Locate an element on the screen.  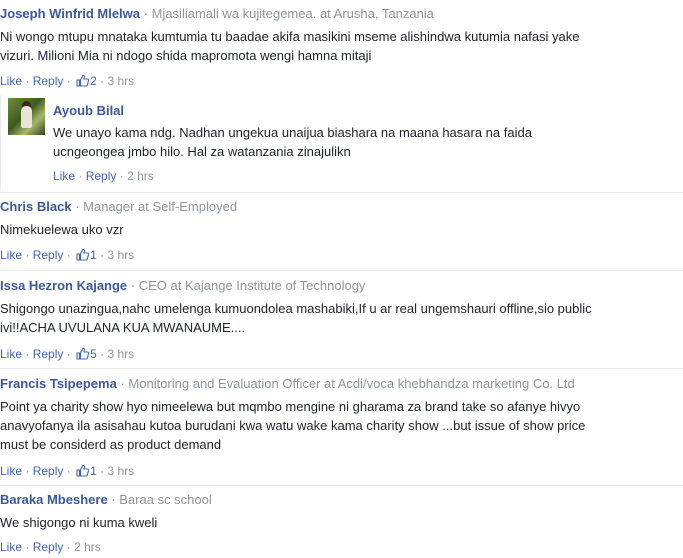
like-count: 2 is located at coordinates (93, 81).